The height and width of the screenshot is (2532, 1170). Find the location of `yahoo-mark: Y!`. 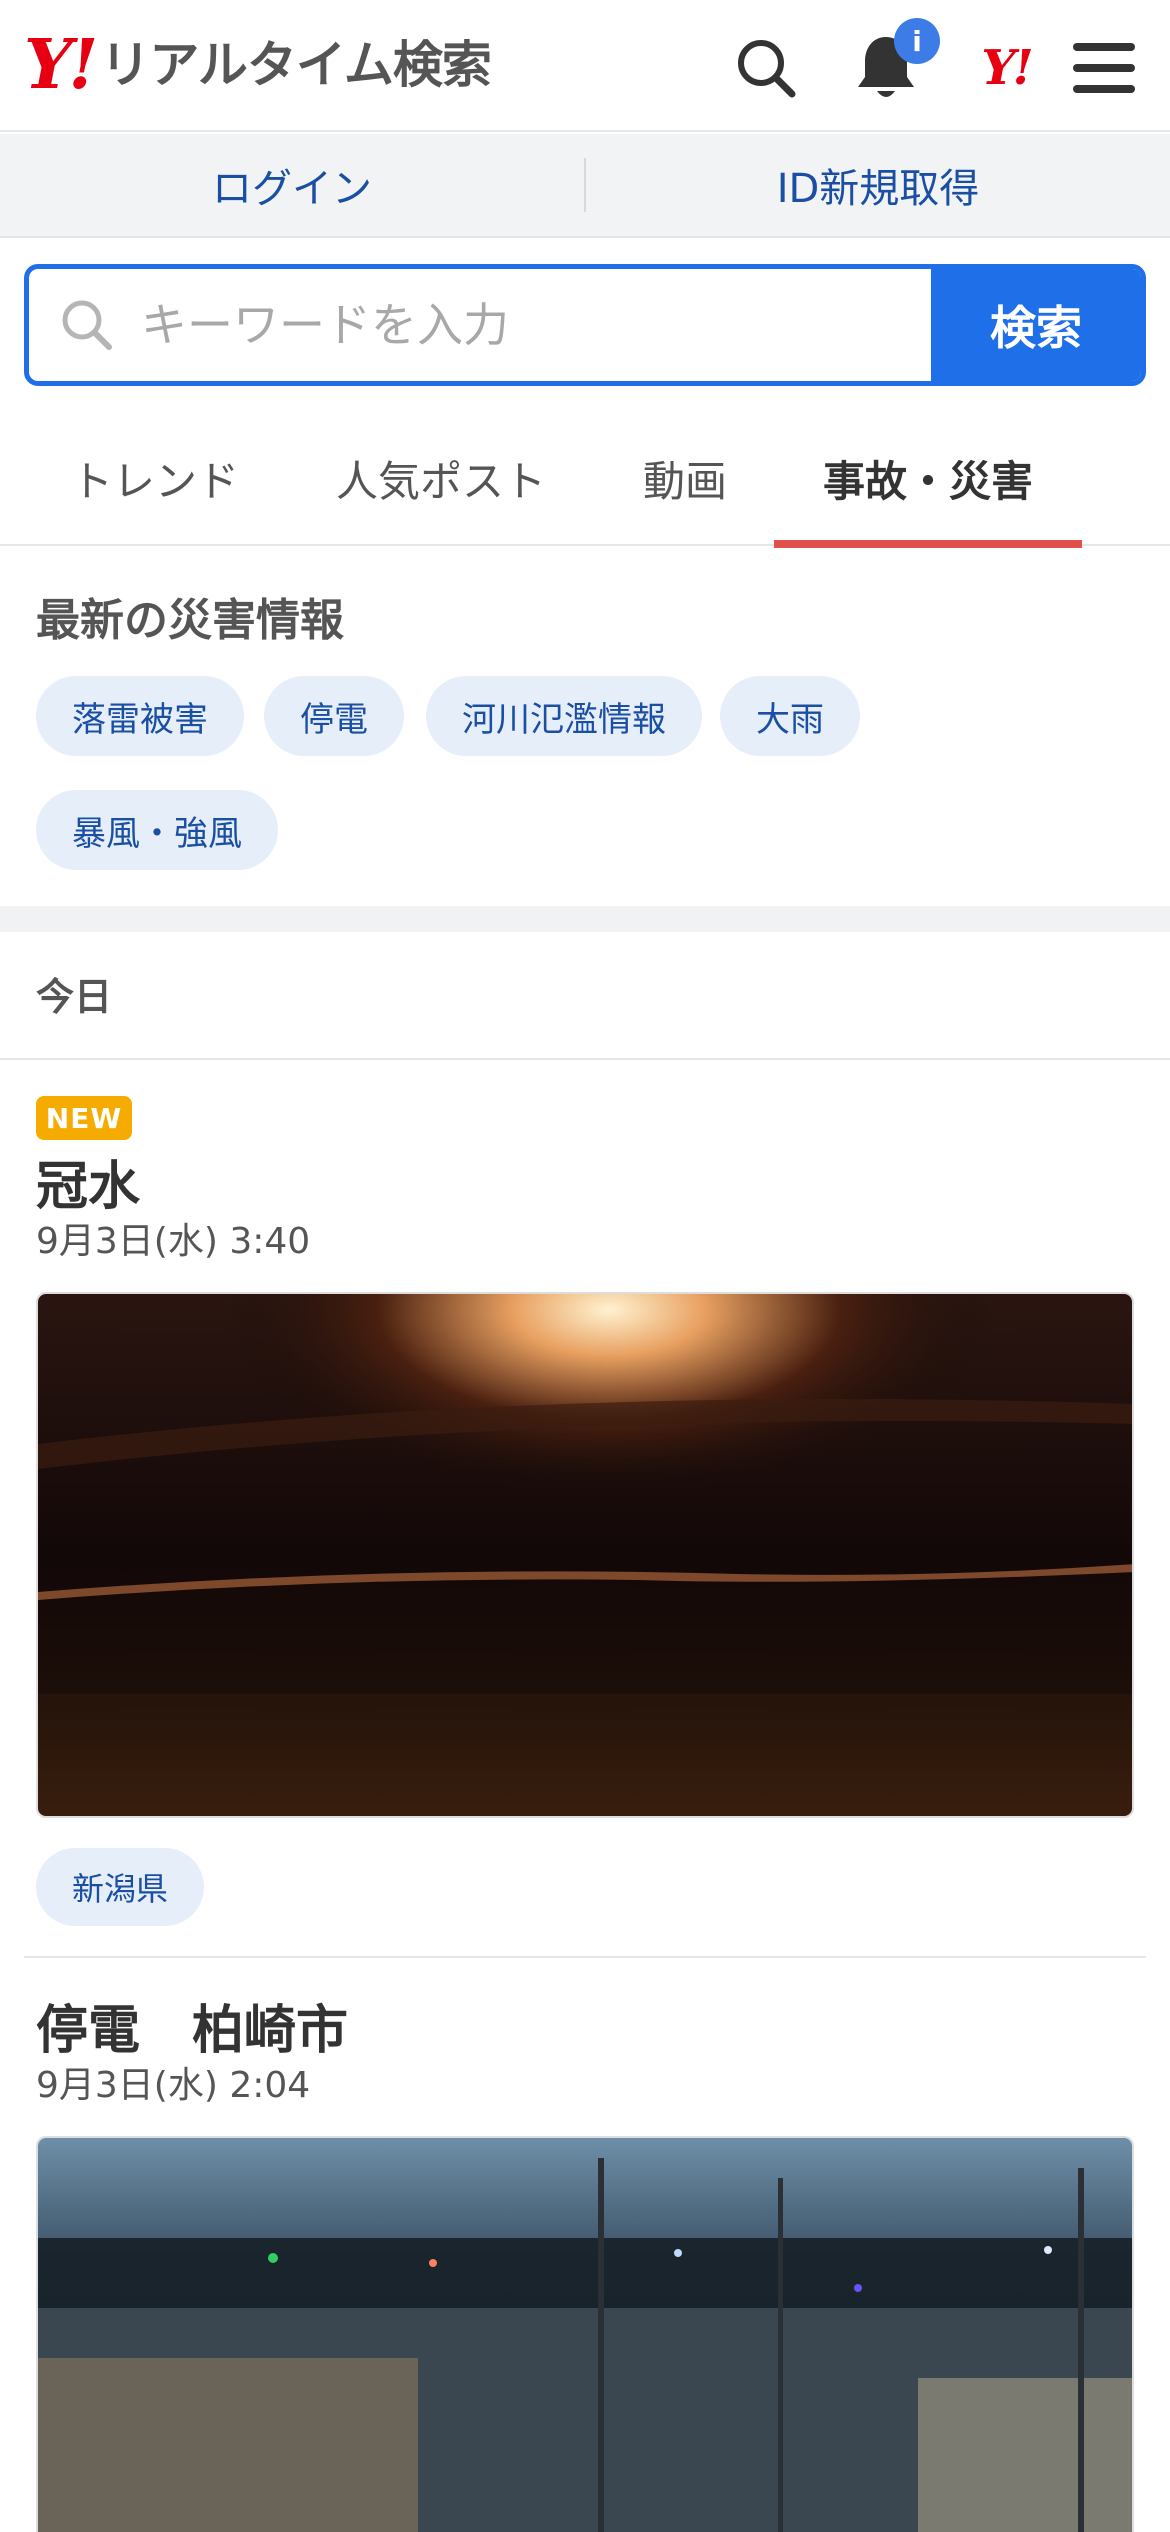

yahoo-mark: Y! is located at coordinates (1007, 68).